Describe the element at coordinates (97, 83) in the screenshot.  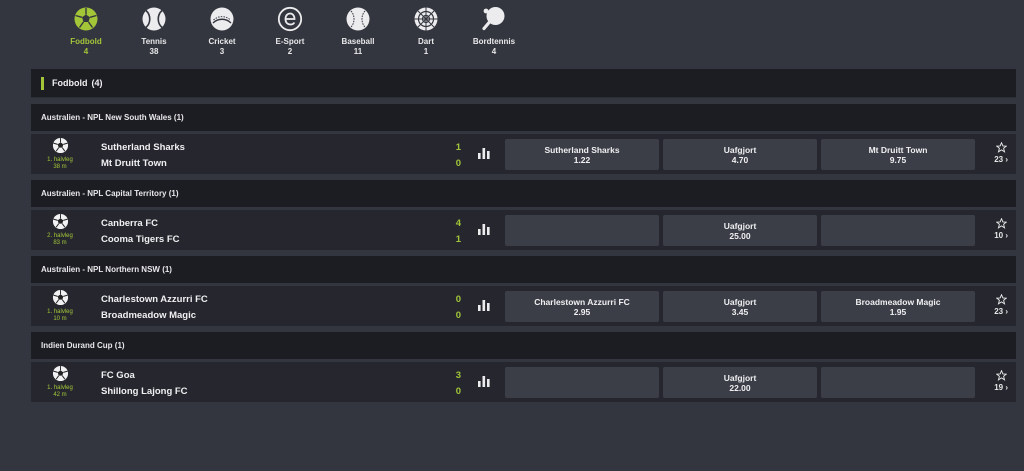
I see `section-count: (4)` at that location.